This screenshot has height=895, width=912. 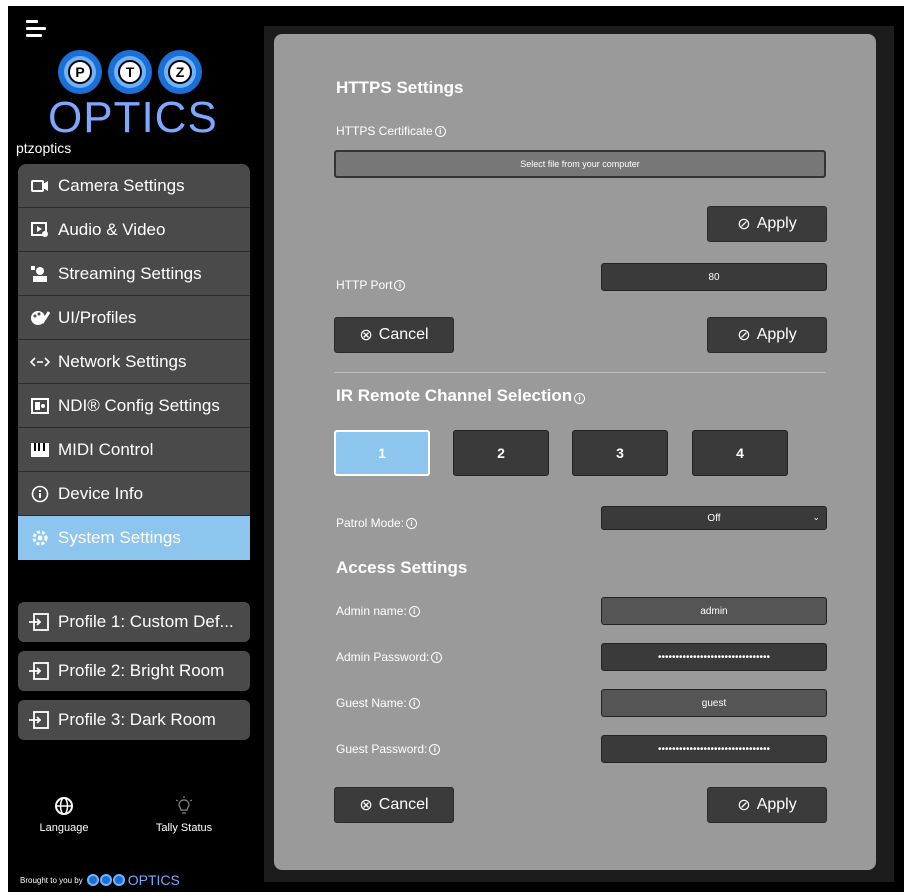 I want to click on sidebar-item-streaming-settings: Streaming Settings, so click(x=134, y=274).